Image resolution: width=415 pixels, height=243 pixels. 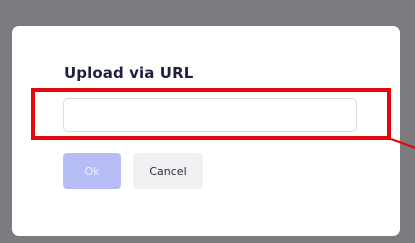 What do you see at coordinates (92, 171) in the screenshot?
I see `ok-button: Ok` at bounding box center [92, 171].